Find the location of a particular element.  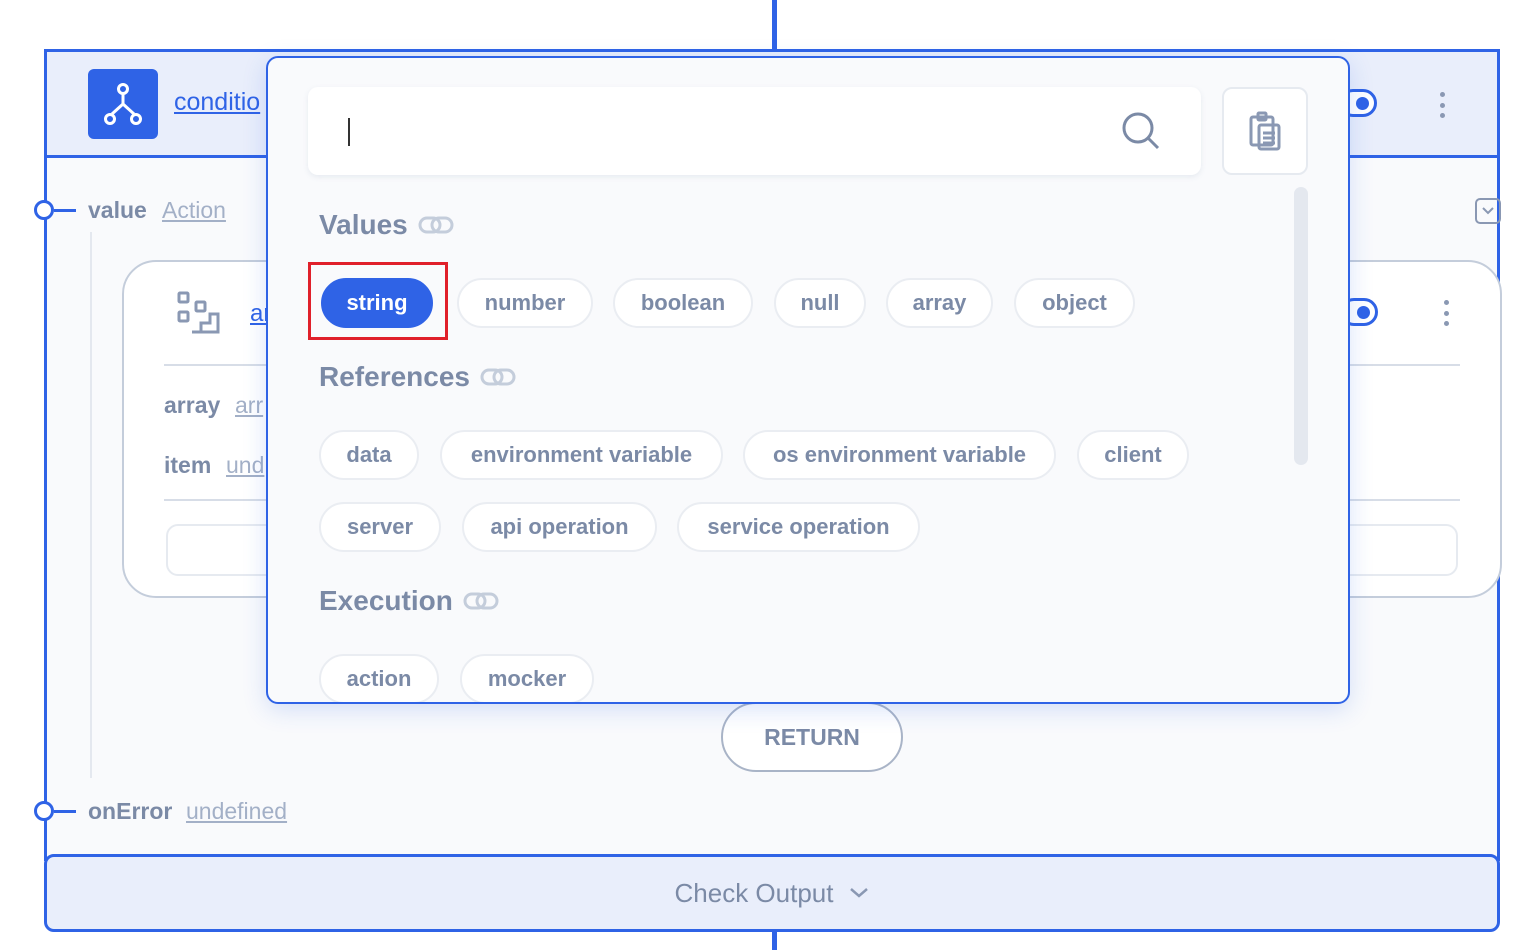

onerror-label: onError is located at coordinates (130, 811).